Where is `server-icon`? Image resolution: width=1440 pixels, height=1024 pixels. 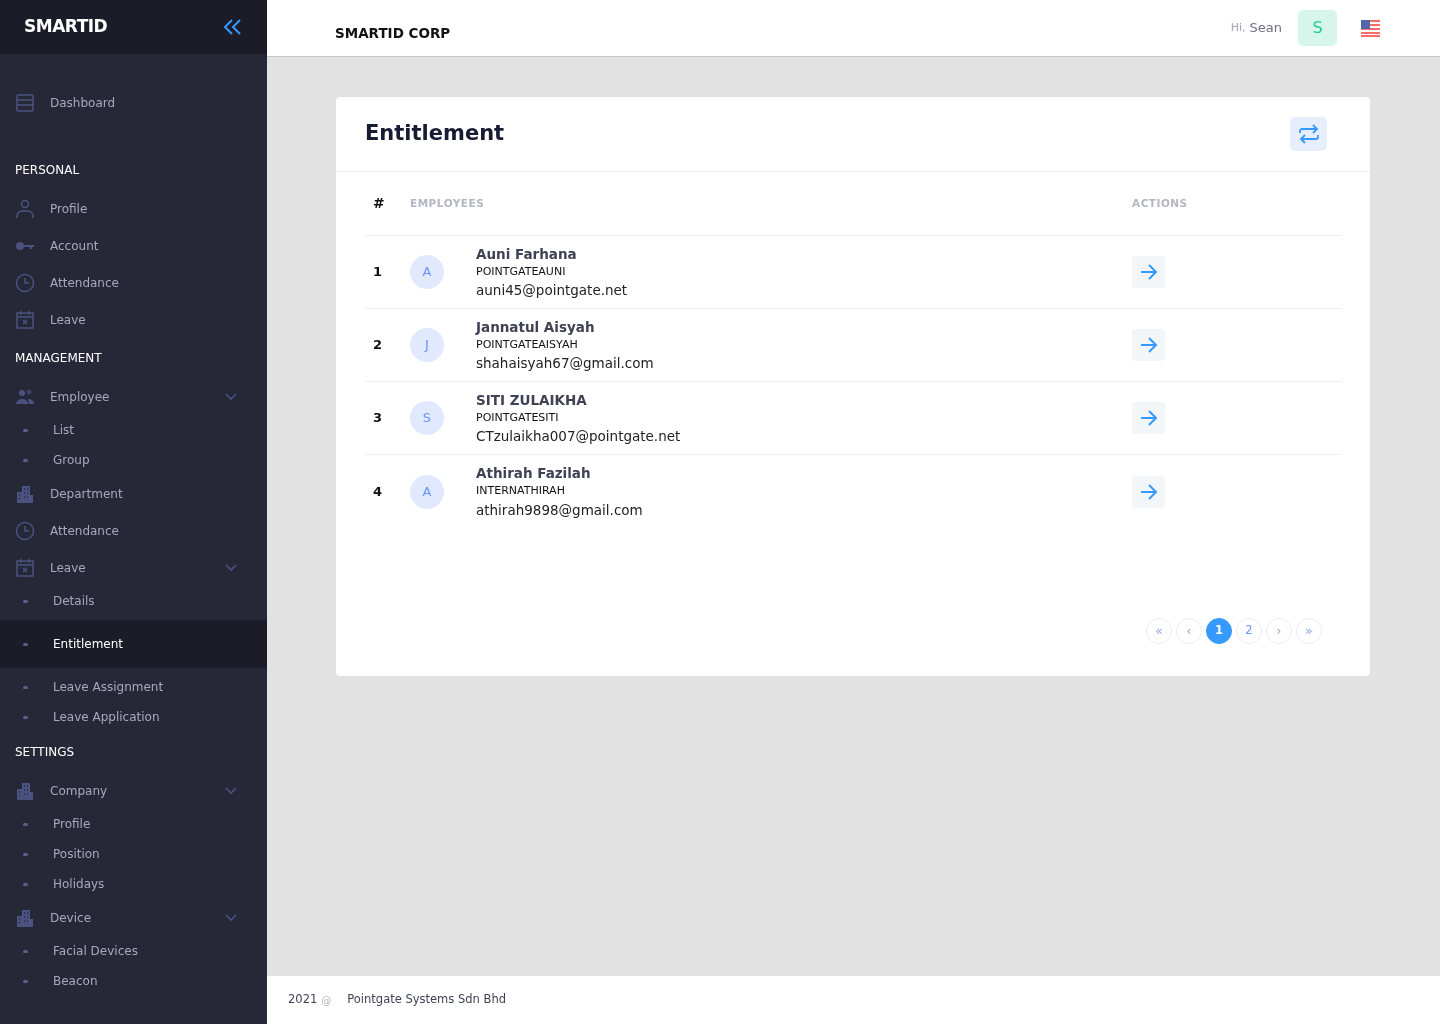
server-icon is located at coordinates (25, 103).